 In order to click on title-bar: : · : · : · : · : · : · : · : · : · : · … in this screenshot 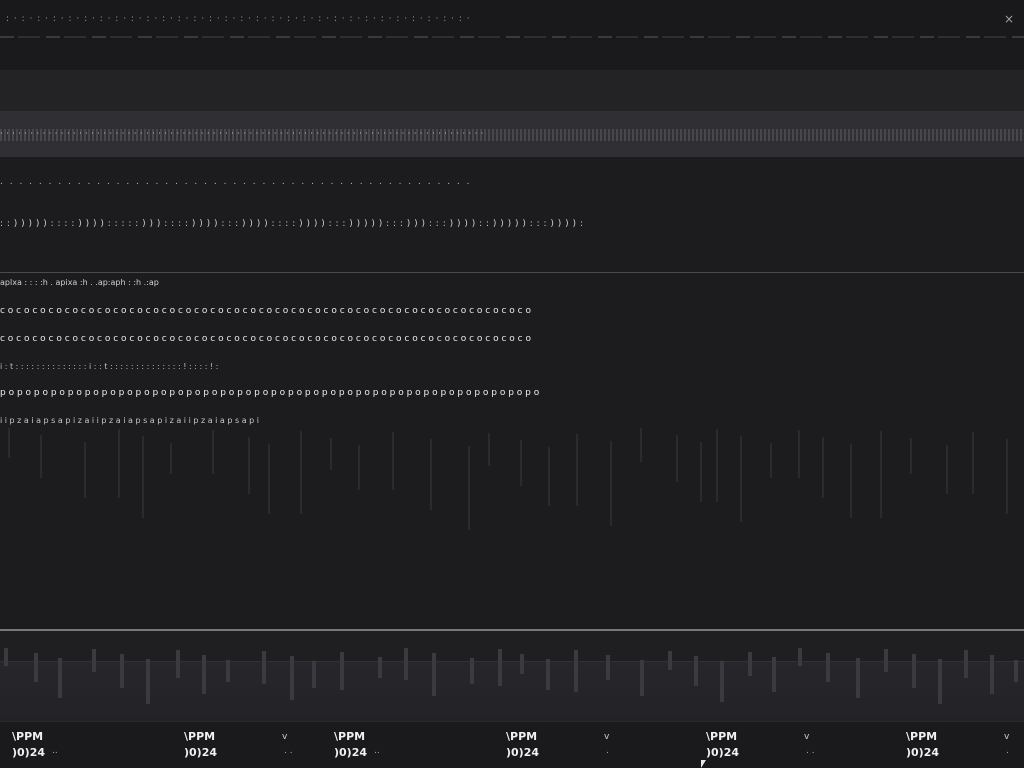, I will do `click(512, 20)`.